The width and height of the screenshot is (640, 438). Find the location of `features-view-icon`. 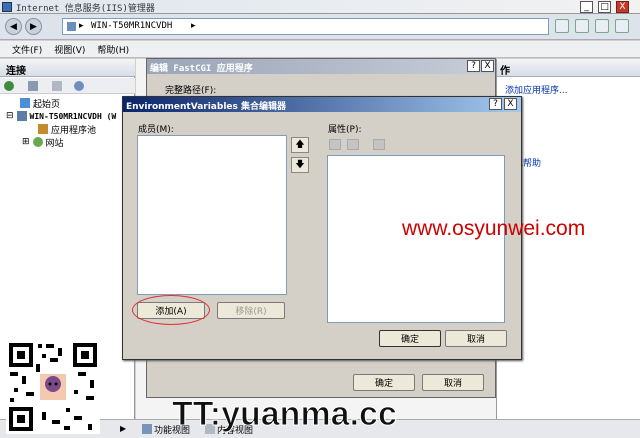

features-view-icon is located at coordinates (147, 429).